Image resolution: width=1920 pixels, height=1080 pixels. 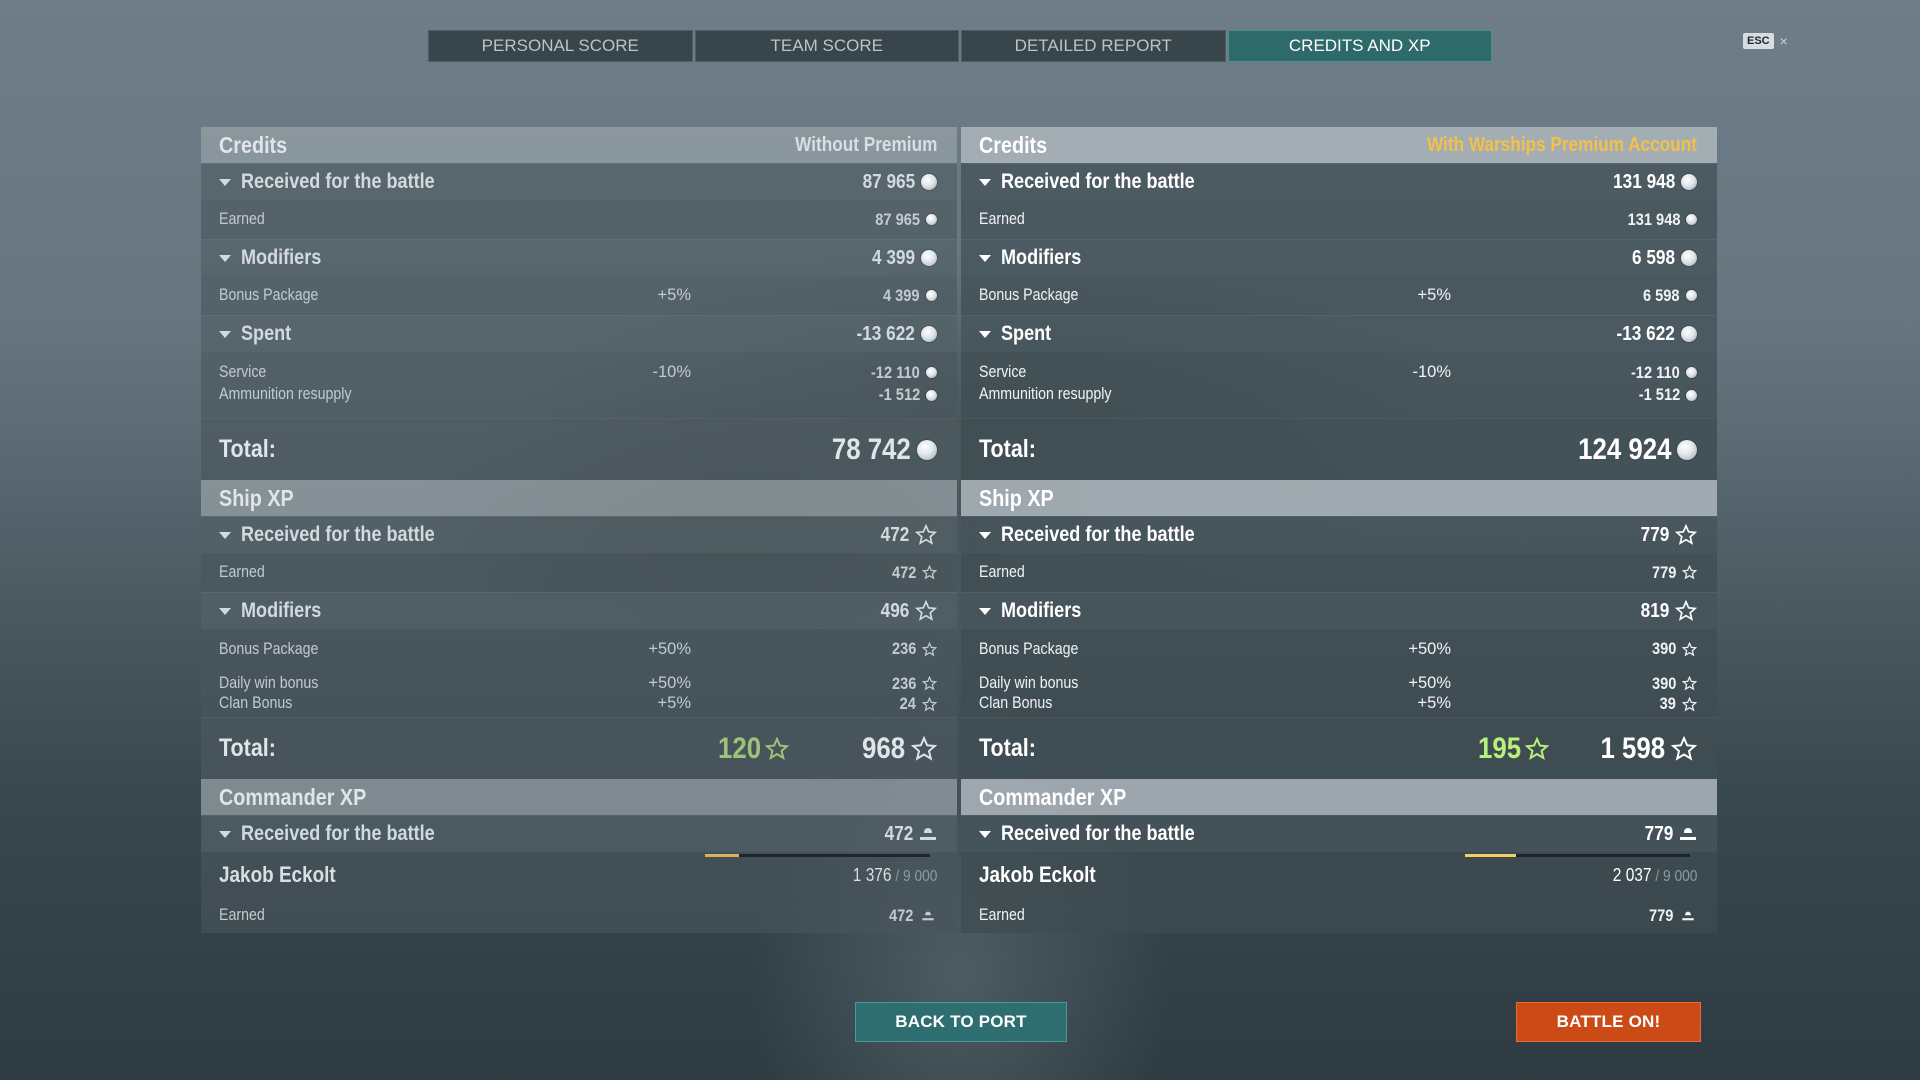 What do you see at coordinates (1041, 257) in the screenshot?
I see `group-label: Modifiers` at bounding box center [1041, 257].